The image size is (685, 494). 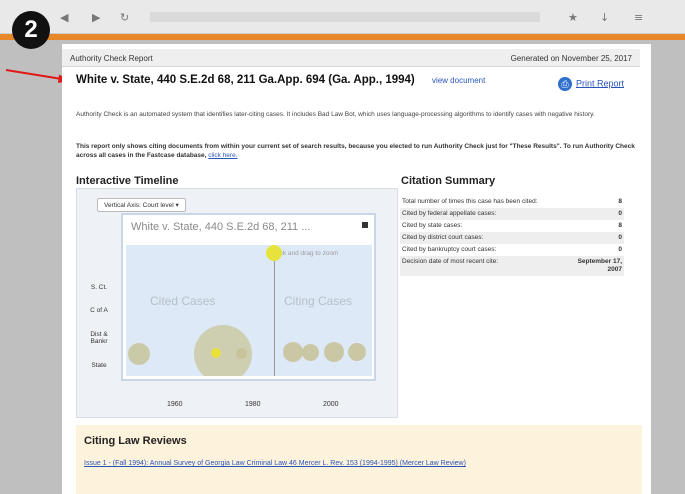 I want to click on accent-strip, so click(x=342, y=37).